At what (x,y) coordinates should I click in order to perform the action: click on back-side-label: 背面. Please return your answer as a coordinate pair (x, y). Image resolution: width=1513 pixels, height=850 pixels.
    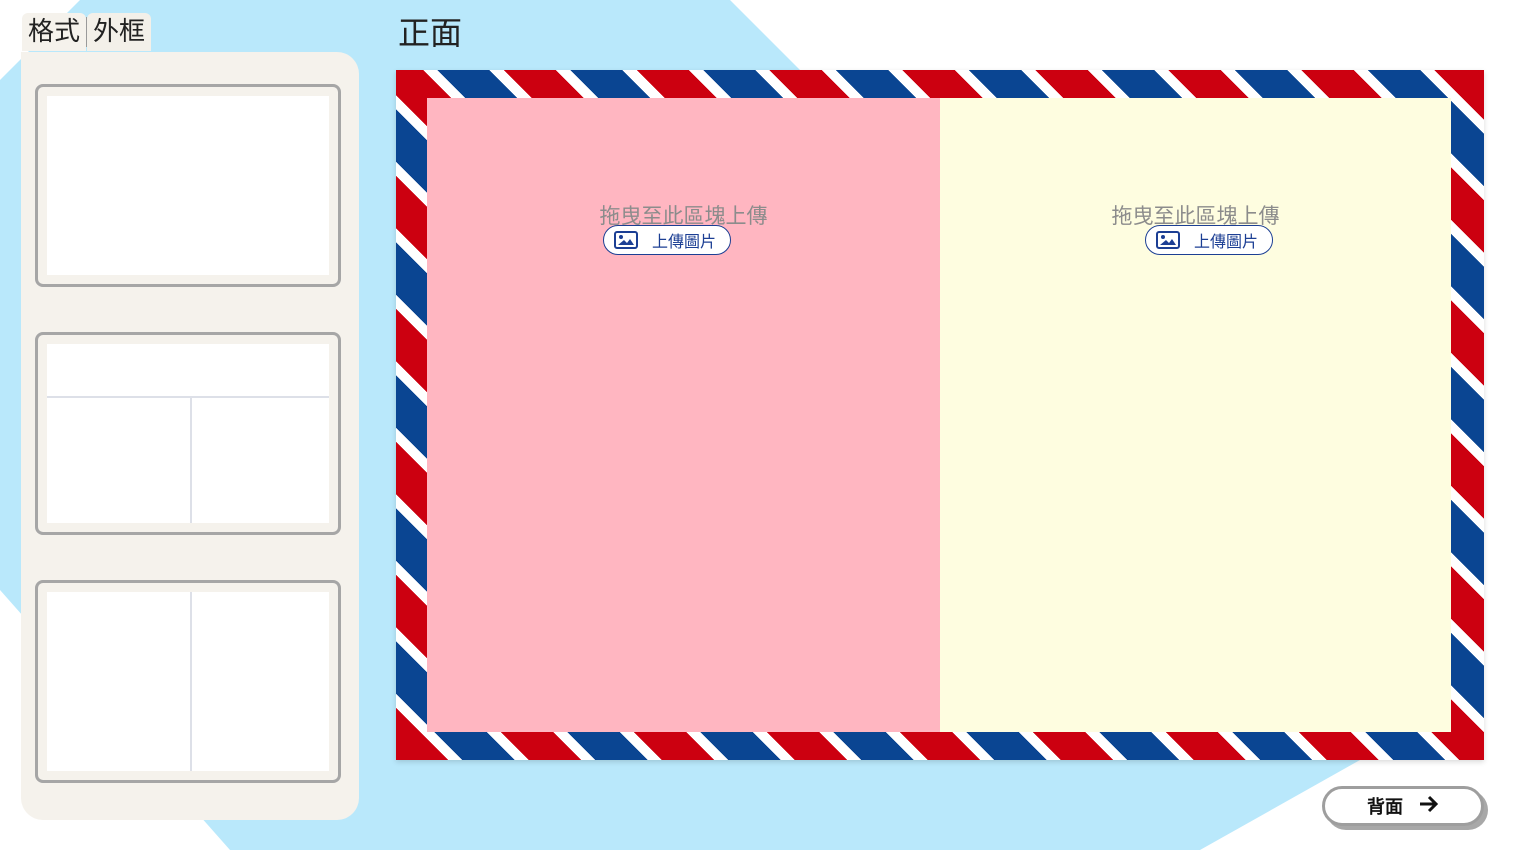
    Looking at the image, I should click on (1385, 807).